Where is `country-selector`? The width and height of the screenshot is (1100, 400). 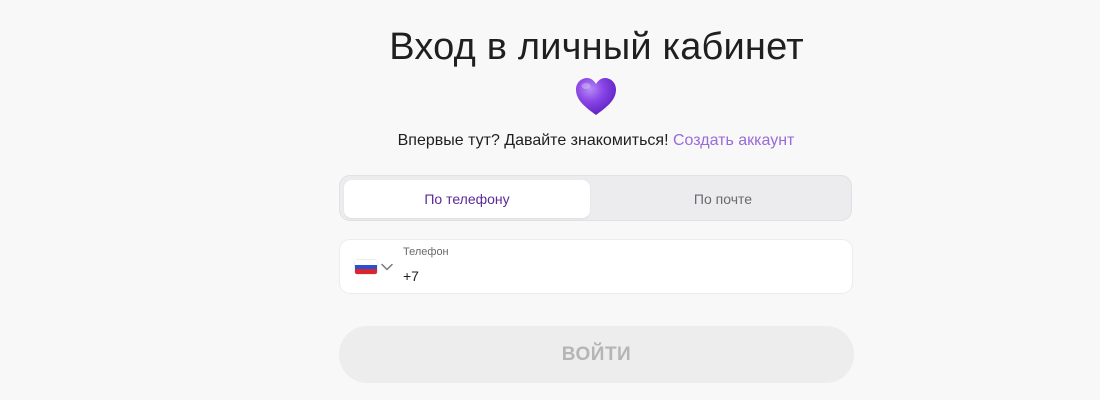
country-selector is located at coordinates (374, 267).